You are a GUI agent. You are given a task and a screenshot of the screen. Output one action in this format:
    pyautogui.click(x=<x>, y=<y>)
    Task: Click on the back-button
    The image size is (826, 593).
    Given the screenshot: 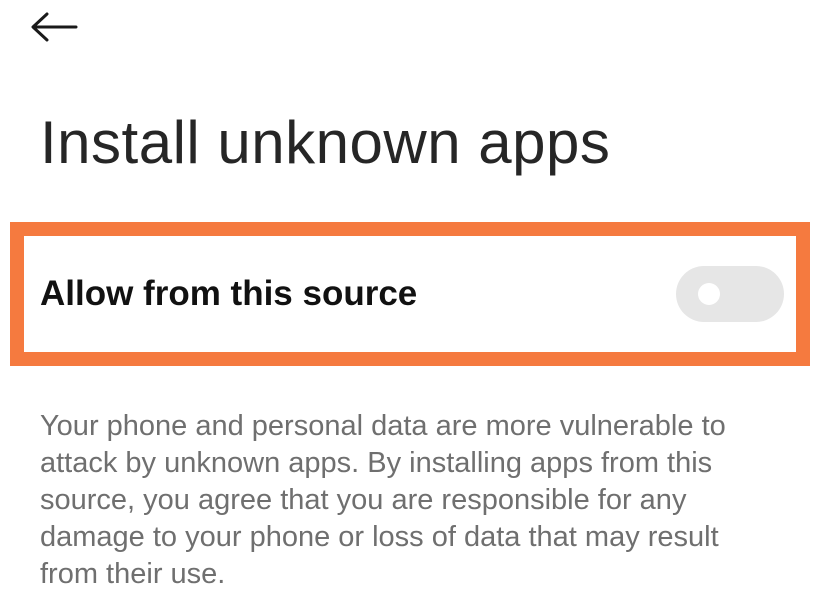 What is the action you would take?
    pyautogui.click(x=62, y=27)
    